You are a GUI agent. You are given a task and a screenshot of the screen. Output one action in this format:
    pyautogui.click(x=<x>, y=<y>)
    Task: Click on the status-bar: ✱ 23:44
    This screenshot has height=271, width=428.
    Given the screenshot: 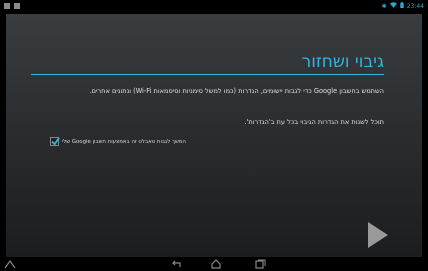 What is the action you would take?
    pyautogui.click(x=214, y=7)
    